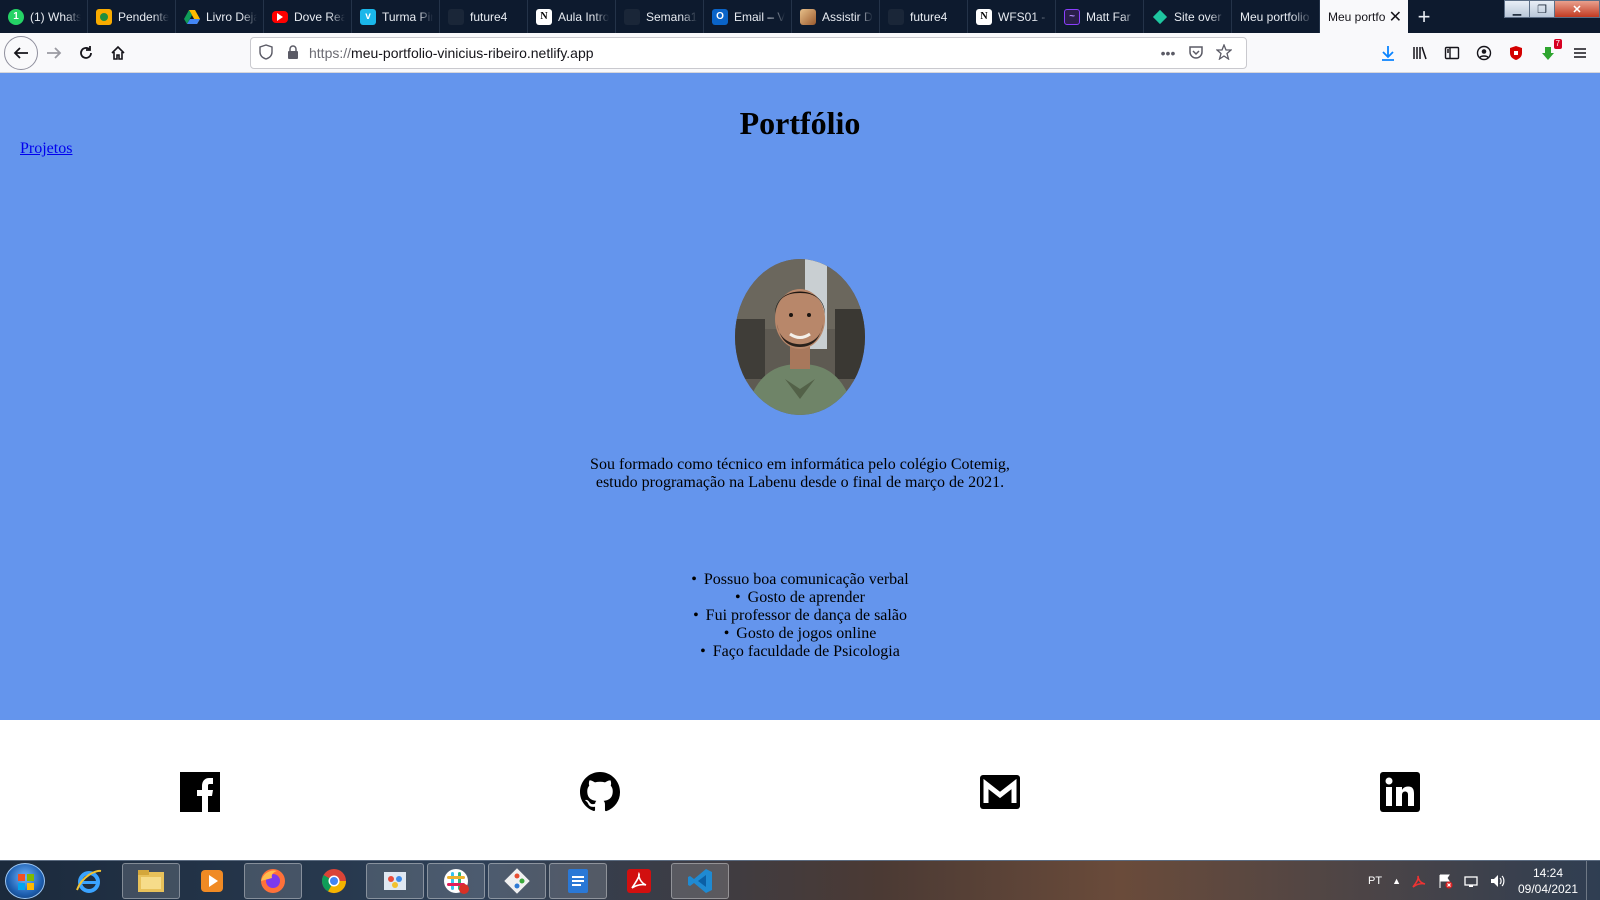  I want to click on show-hidden-icons-button: ▲, so click(1396, 881).